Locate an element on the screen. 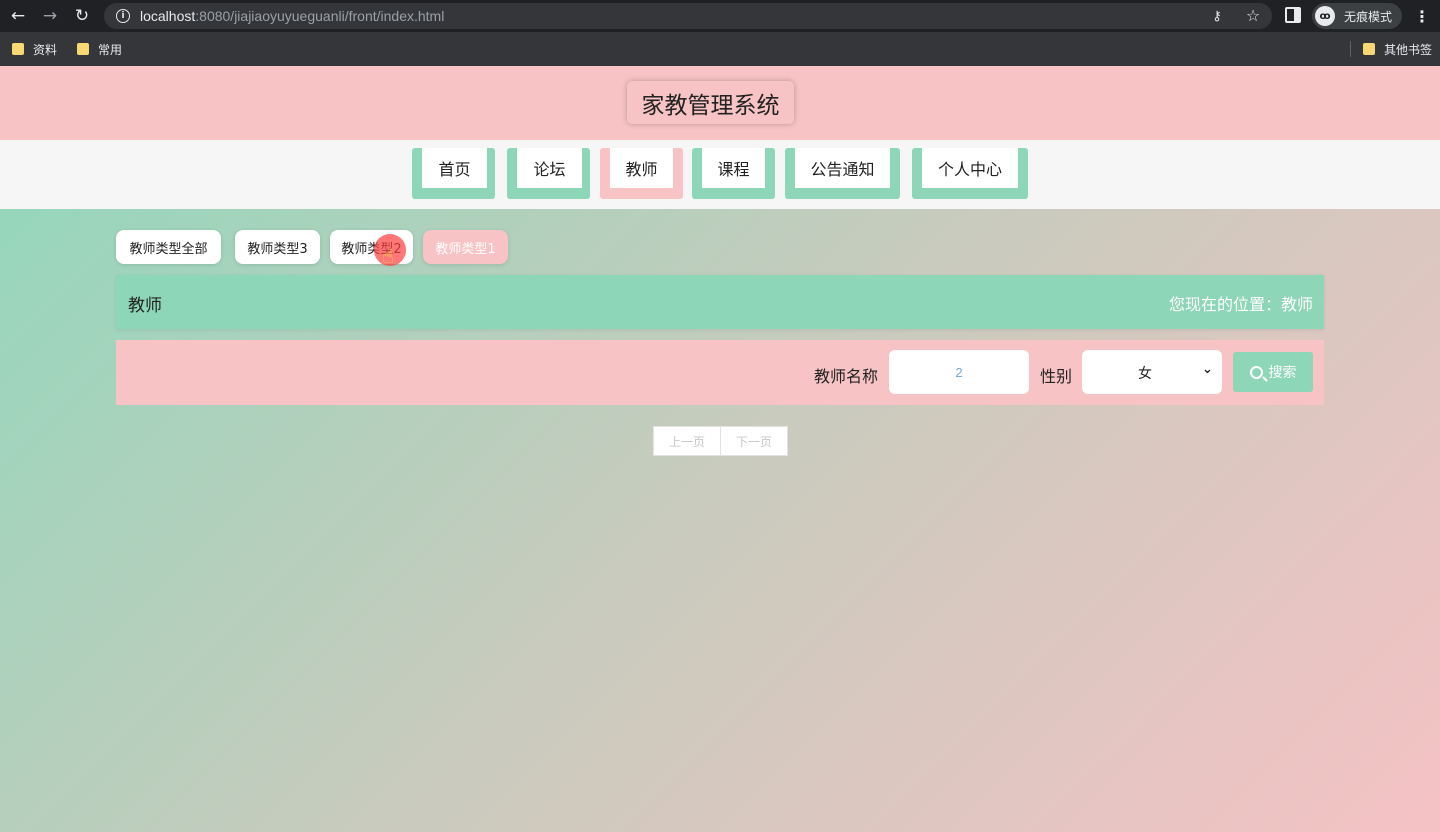 This screenshot has width=1440, height=832. incognito-badge: ꝏ 无痕模式 is located at coordinates (1357, 16).